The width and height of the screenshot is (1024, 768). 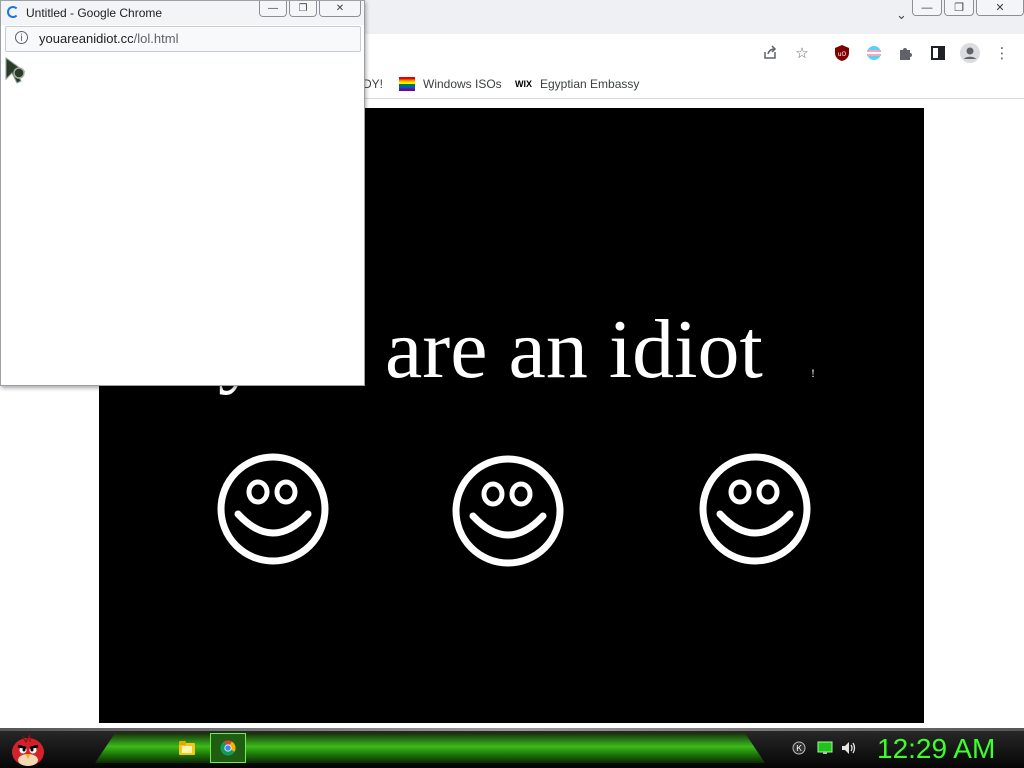 I want to click on bookmark-label: Windows ISOs, so click(x=462, y=84).